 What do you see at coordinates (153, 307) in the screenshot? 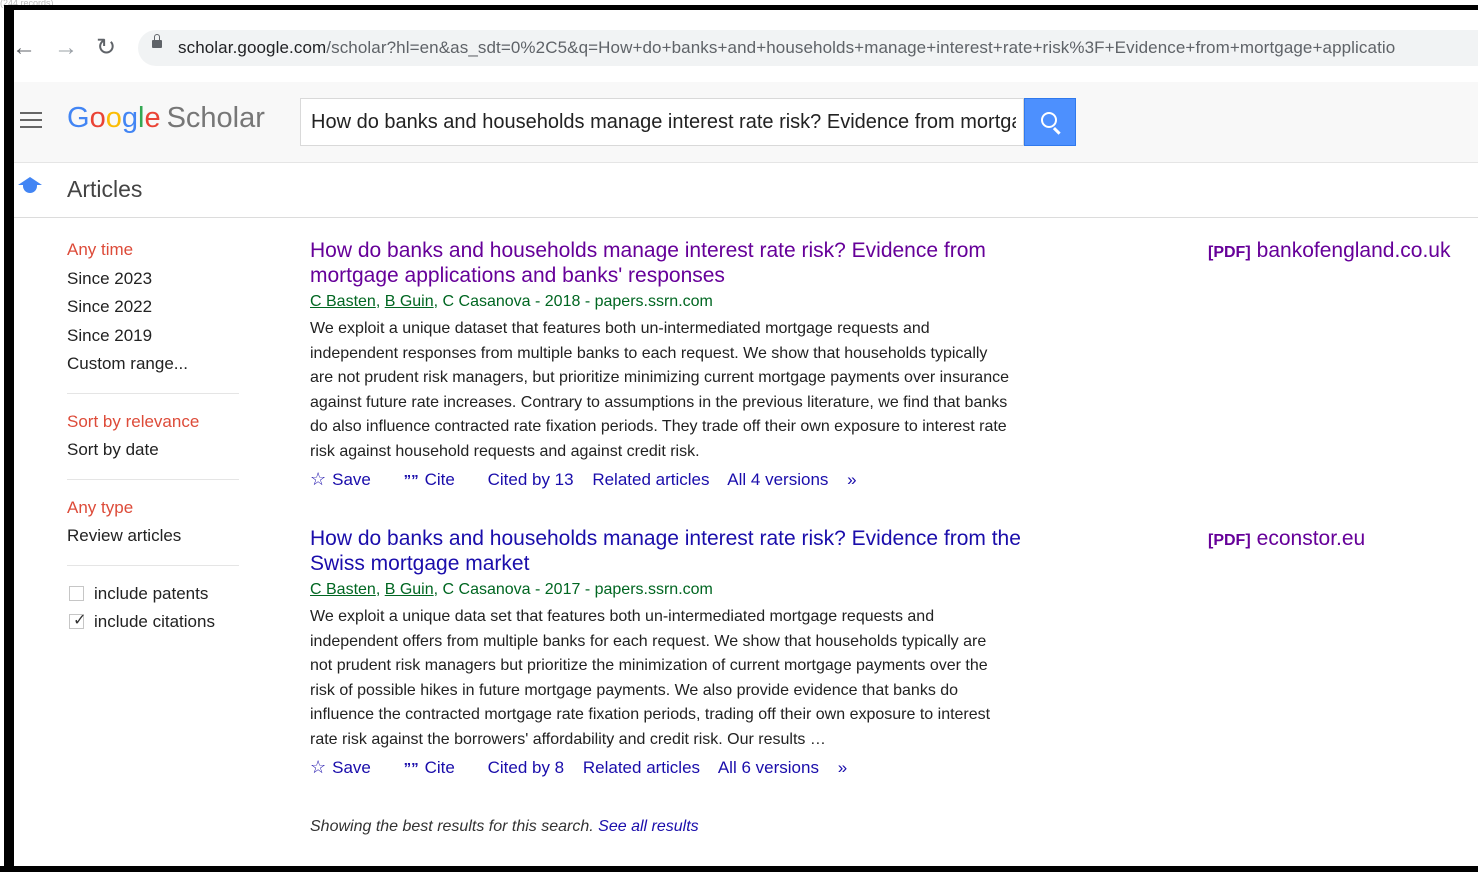
I see `filter-since-2022: Since 2022` at bounding box center [153, 307].